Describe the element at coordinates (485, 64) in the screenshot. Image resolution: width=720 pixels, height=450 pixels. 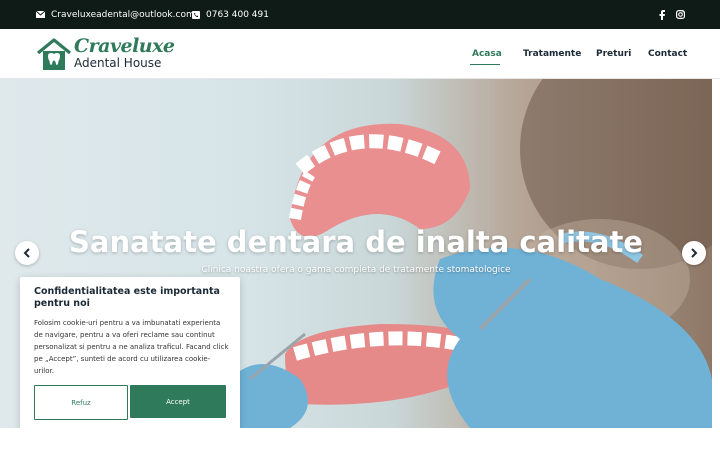
I see `active-nav-underline` at that location.